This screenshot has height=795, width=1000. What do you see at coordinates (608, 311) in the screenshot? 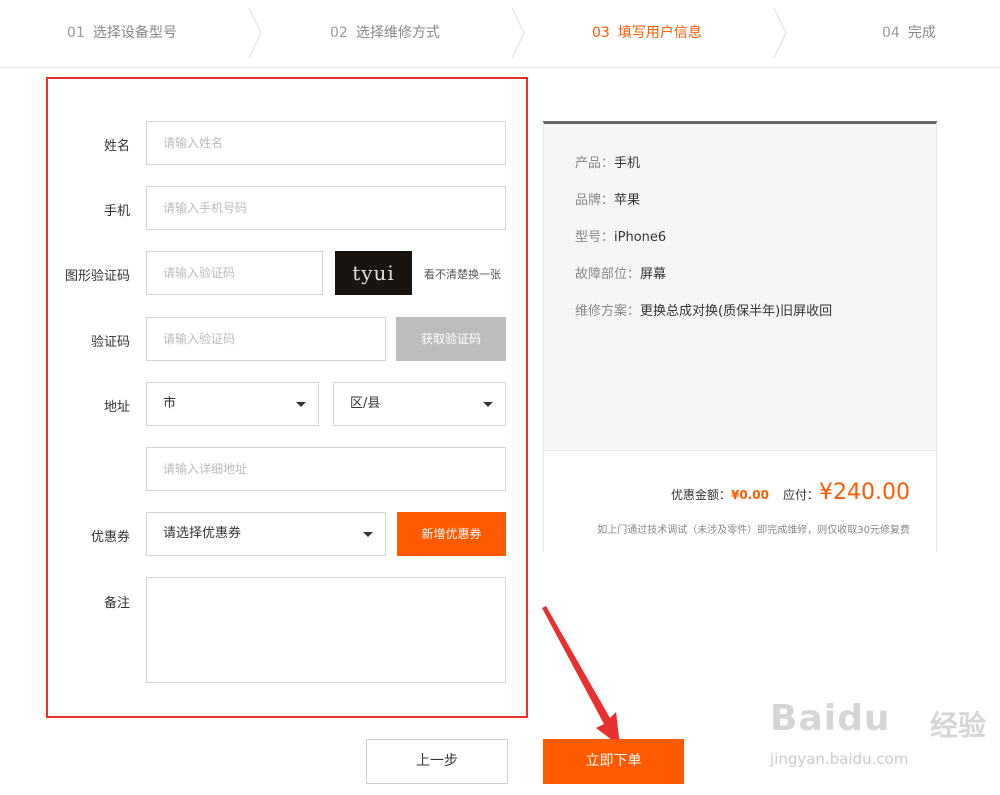
I see `plan-key: 维修方案：` at bounding box center [608, 311].